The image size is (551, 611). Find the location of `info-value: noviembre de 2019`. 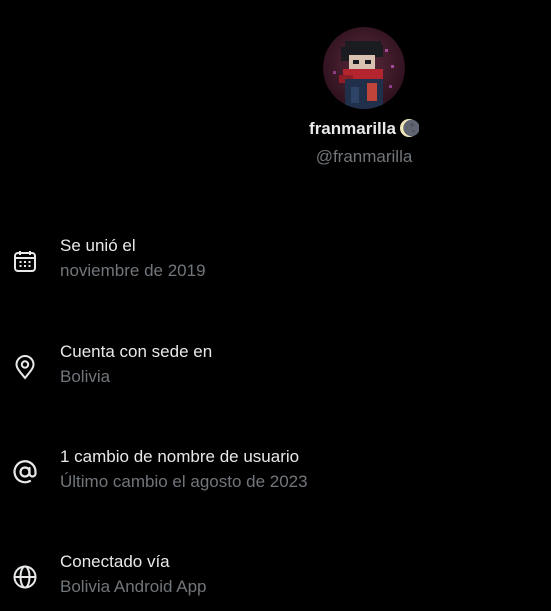

info-value: noviembre de 2019 is located at coordinates (133, 270).